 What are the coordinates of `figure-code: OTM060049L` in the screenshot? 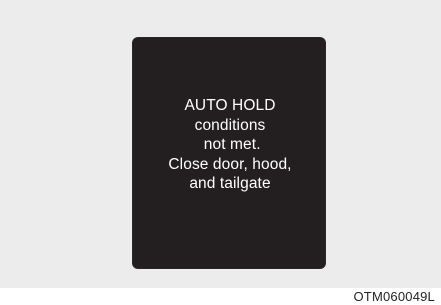 It's located at (394, 296).